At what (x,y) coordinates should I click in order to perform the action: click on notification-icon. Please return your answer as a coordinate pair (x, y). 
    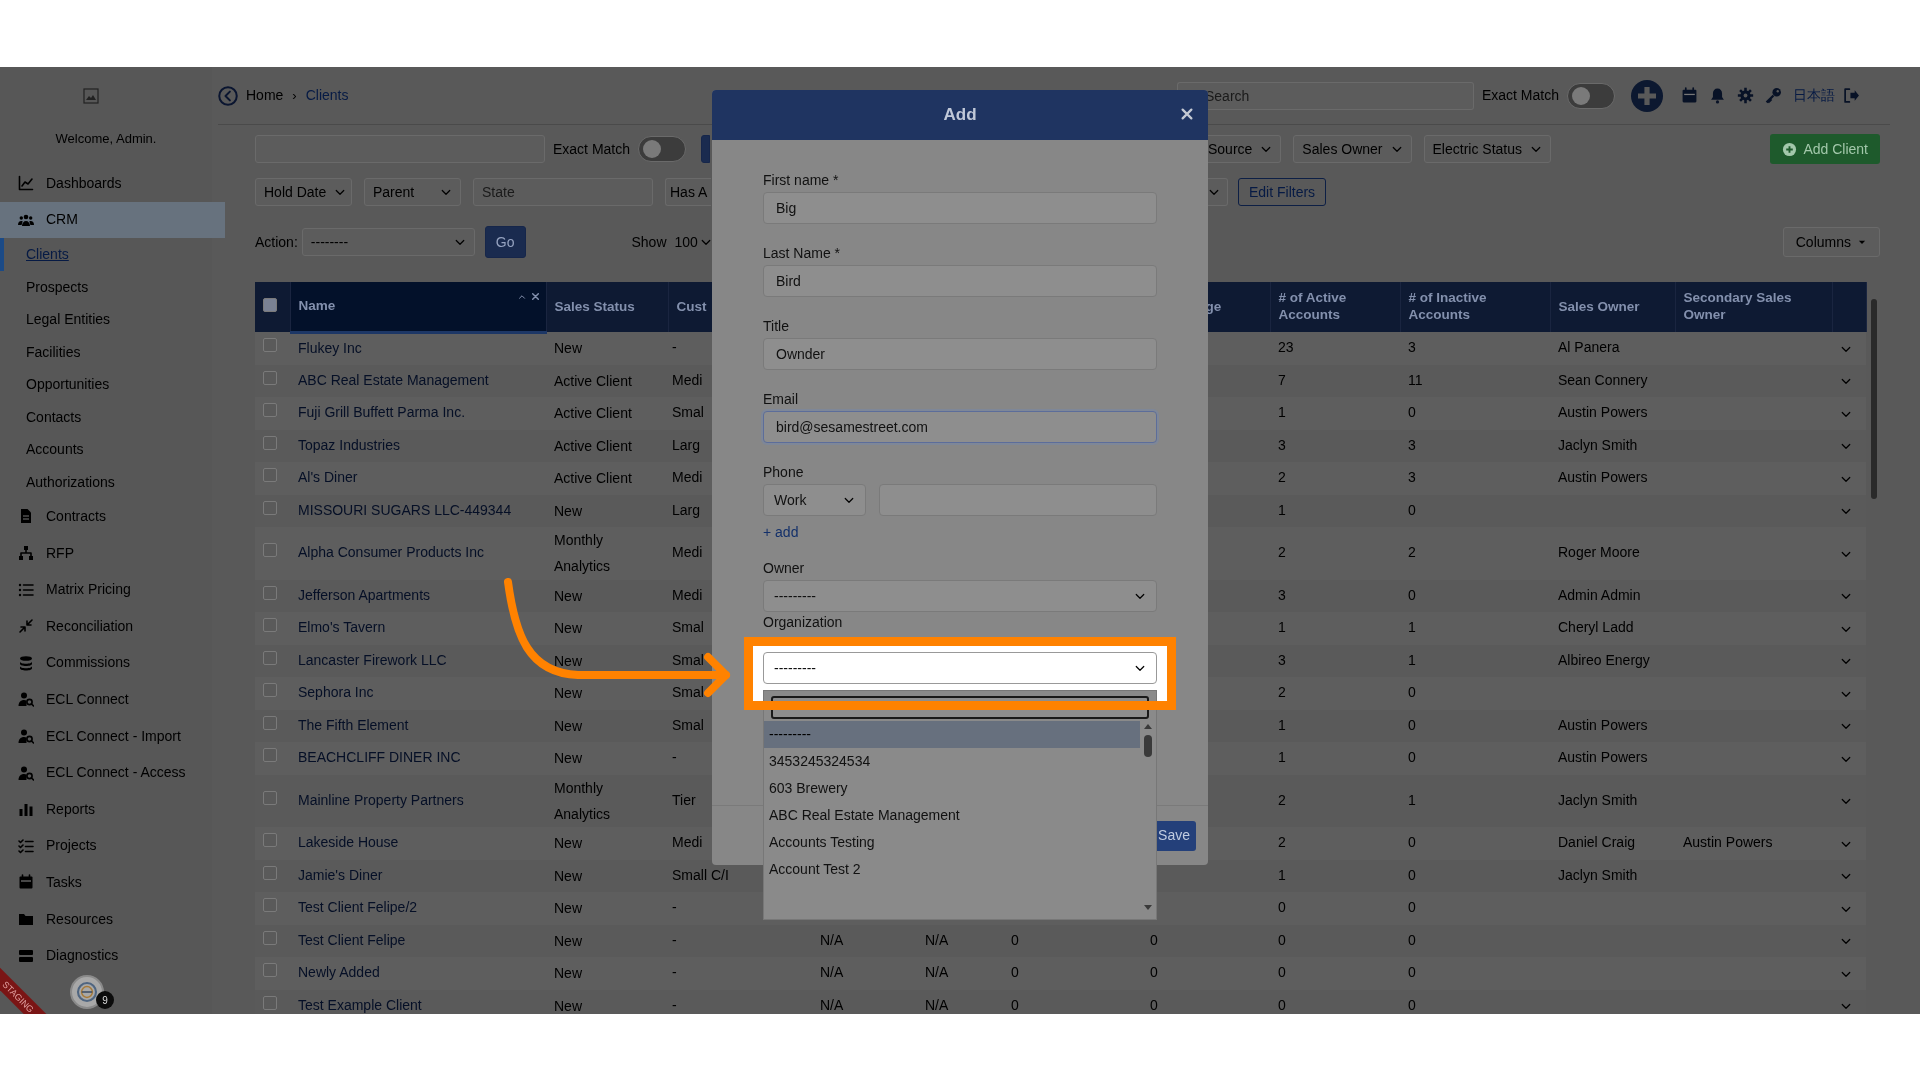
    Looking at the image, I should click on (1717, 95).